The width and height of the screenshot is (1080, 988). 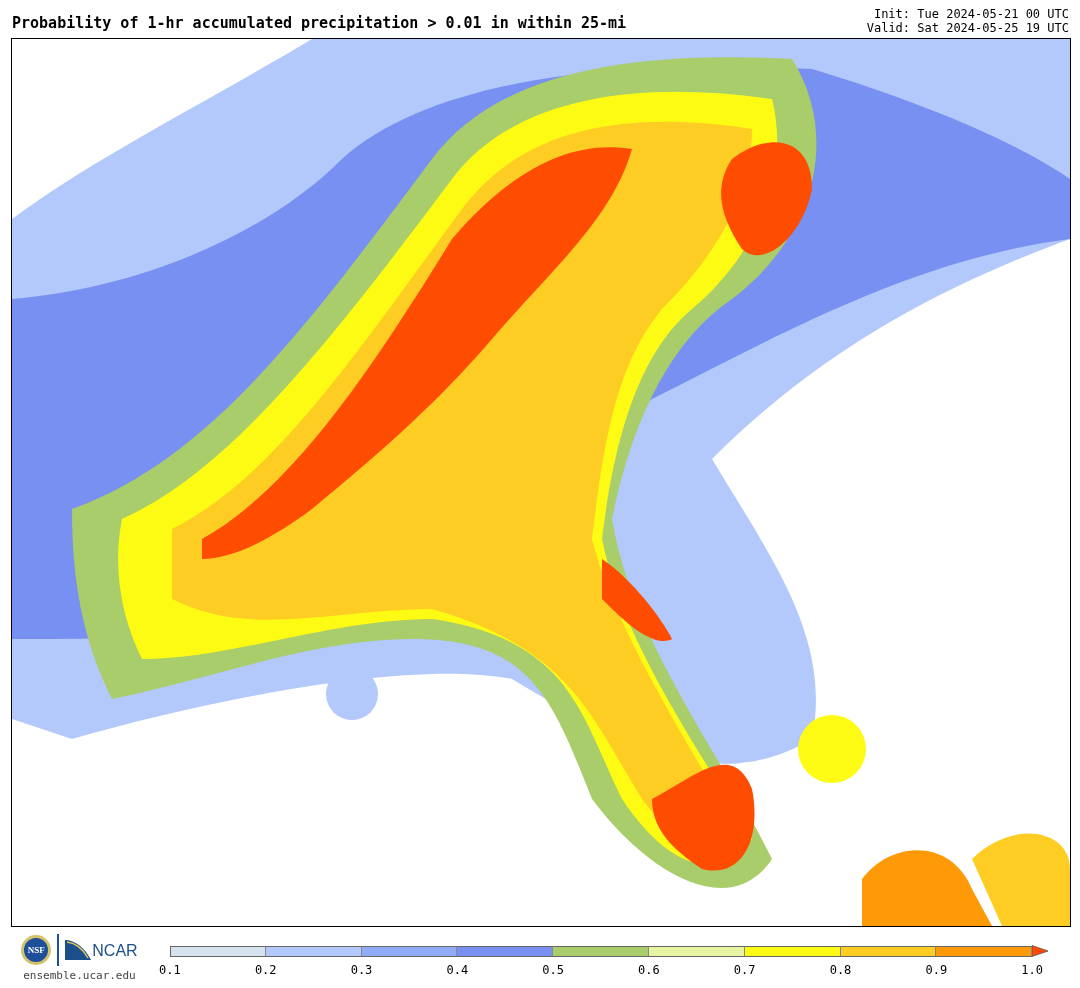 I want to click on ncar-logo: NCAR, so click(x=101, y=950).